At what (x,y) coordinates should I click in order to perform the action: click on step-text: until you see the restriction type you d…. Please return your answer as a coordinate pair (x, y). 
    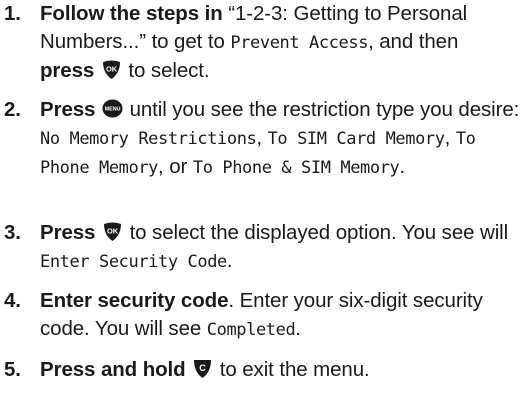
    Looking at the image, I should click on (321, 109).